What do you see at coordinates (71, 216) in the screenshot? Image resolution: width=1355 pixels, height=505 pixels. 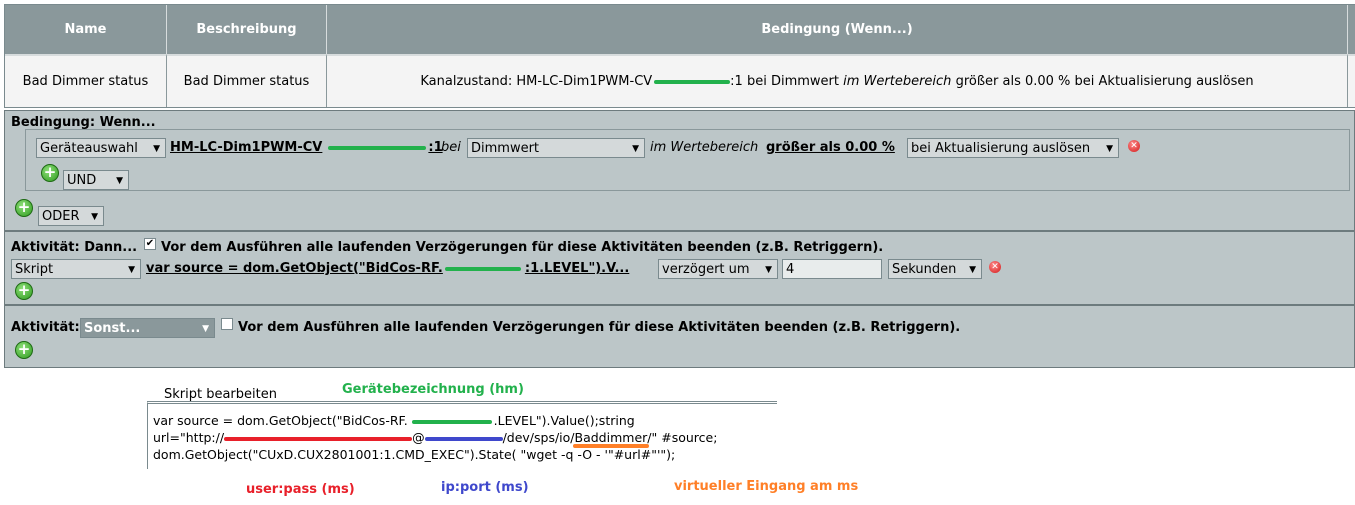 I see `or-select: ODER ▼` at bounding box center [71, 216].